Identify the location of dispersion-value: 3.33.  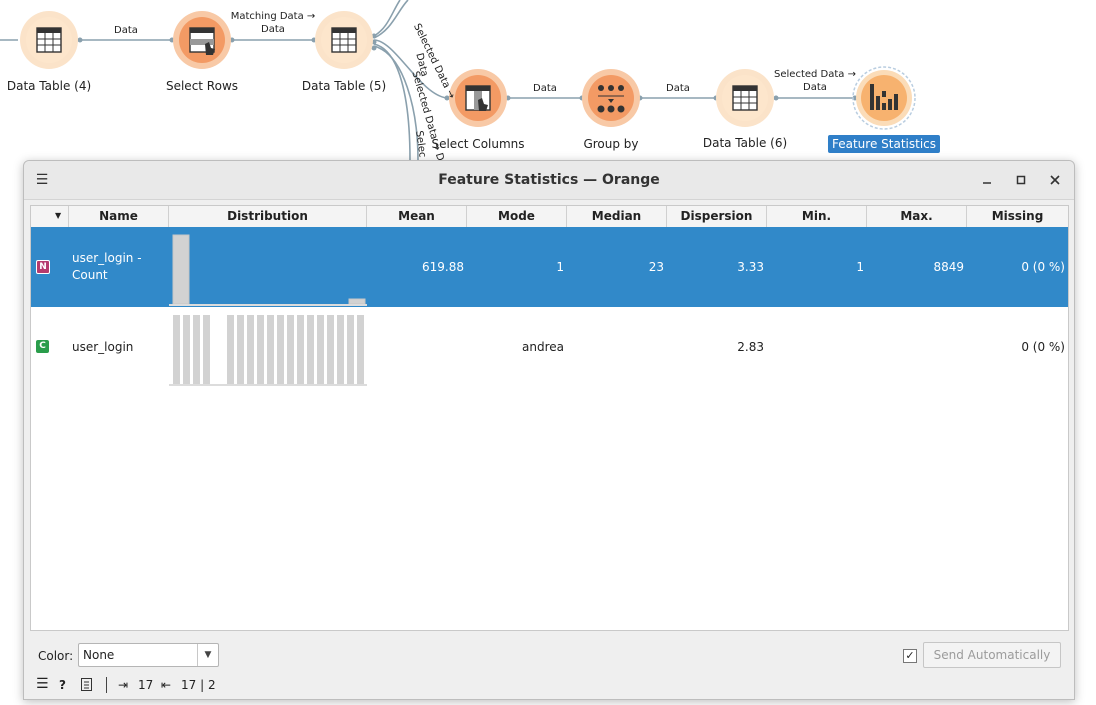
(750, 267).